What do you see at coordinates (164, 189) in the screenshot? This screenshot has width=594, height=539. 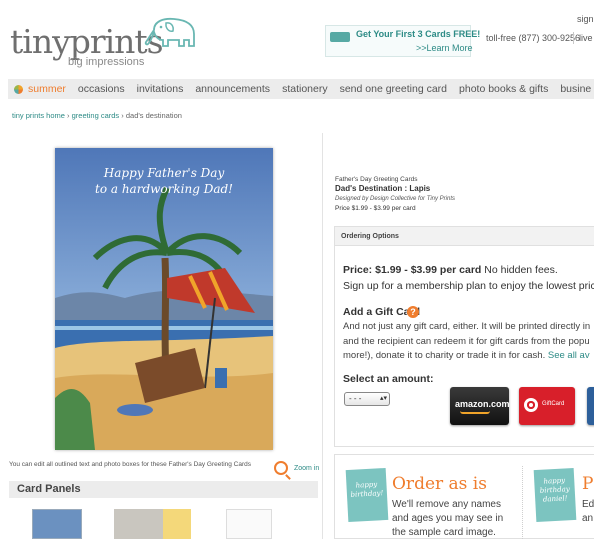 I see `card-greeting-line2: to a hardworking Dad!` at bounding box center [164, 189].